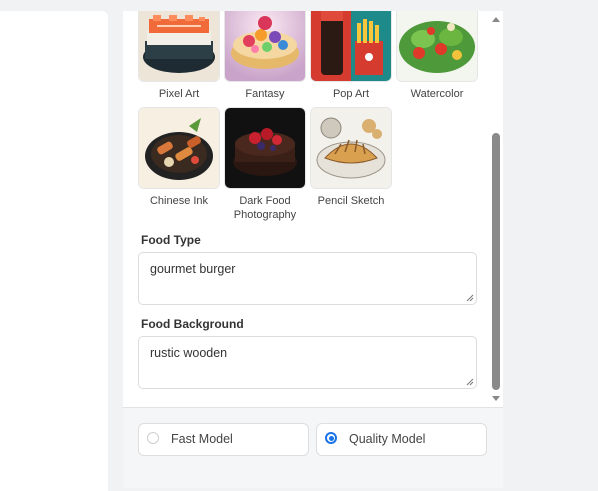 This screenshot has height=491, width=598. I want to click on dark-food-photography-cake-thumbnail, so click(265, 148).